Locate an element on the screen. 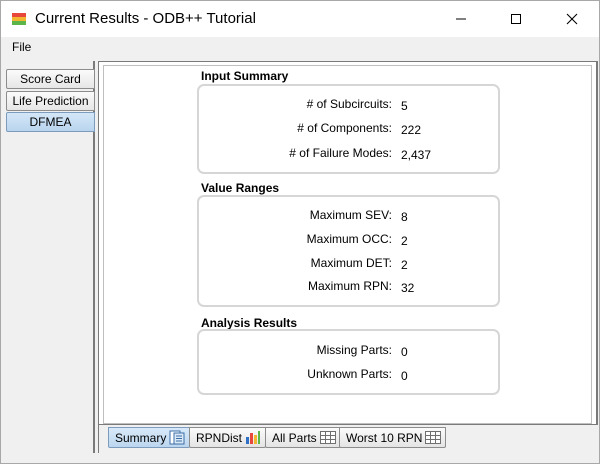 The image size is (600, 464). tab-summary: Summary is located at coordinates (149, 437).